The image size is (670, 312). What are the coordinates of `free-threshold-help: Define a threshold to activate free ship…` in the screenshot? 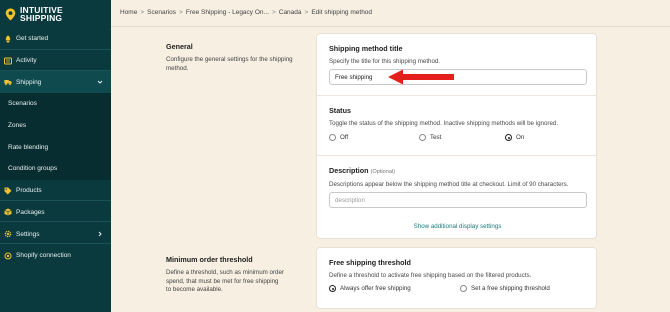 It's located at (430, 275).